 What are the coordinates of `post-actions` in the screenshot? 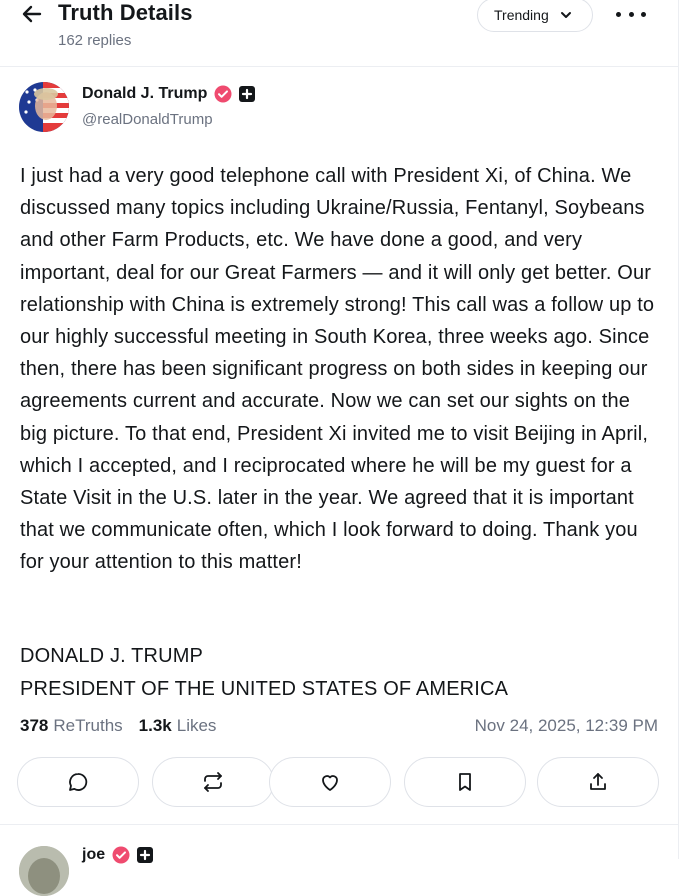 It's located at (339, 783).